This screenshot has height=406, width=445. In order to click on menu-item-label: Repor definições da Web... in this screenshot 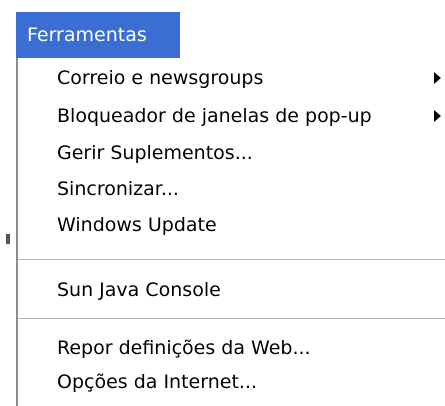, I will do `click(184, 348)`.